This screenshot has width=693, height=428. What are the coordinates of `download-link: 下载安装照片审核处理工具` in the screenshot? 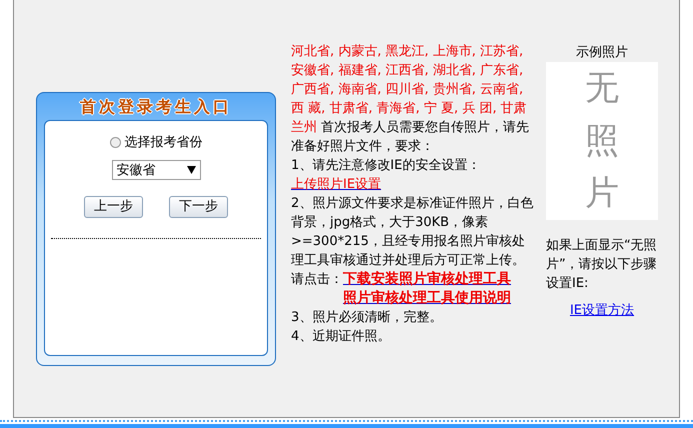 It's located at (427, 279).